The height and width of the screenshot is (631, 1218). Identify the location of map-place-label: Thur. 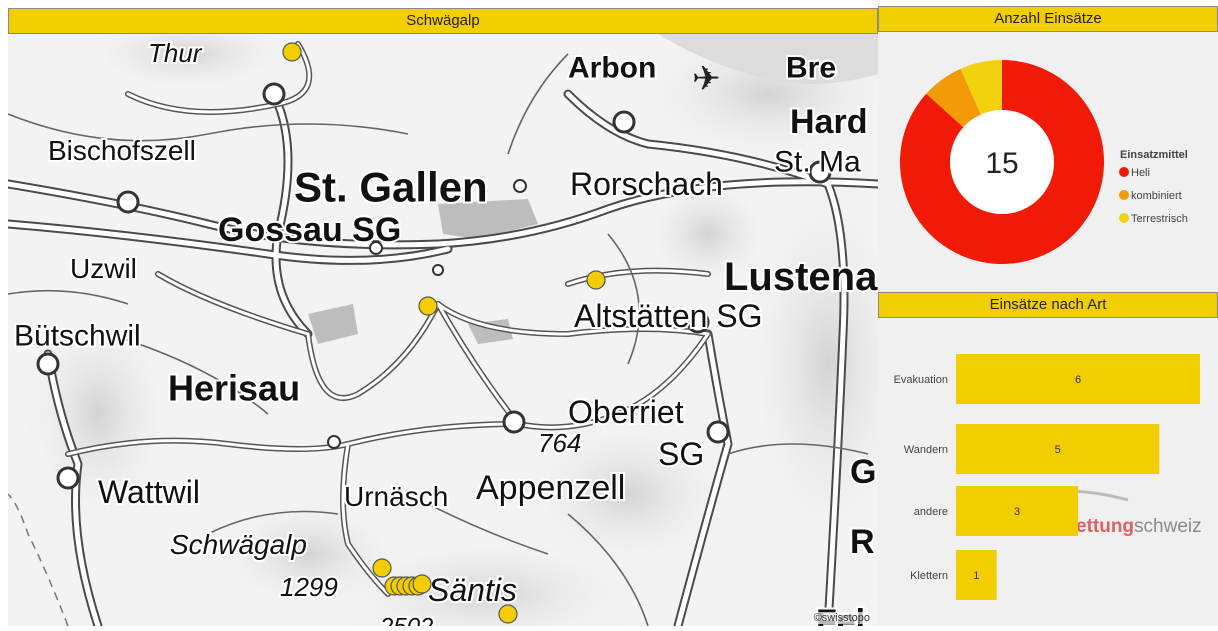
(175, 53).